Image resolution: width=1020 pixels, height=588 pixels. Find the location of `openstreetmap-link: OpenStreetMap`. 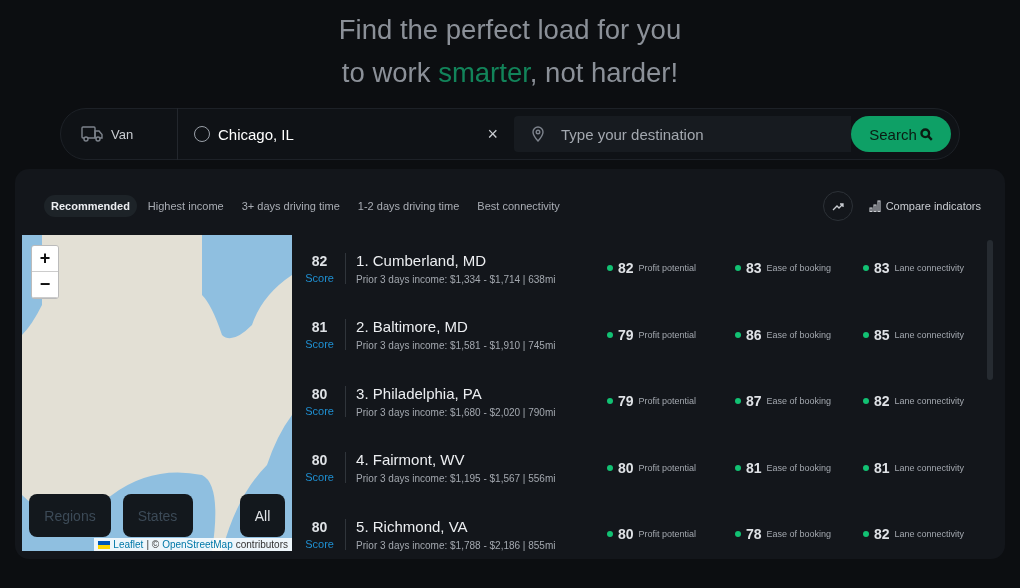

openstreetmap-link: OpenStreetMap is located at coordinates (197, 544).